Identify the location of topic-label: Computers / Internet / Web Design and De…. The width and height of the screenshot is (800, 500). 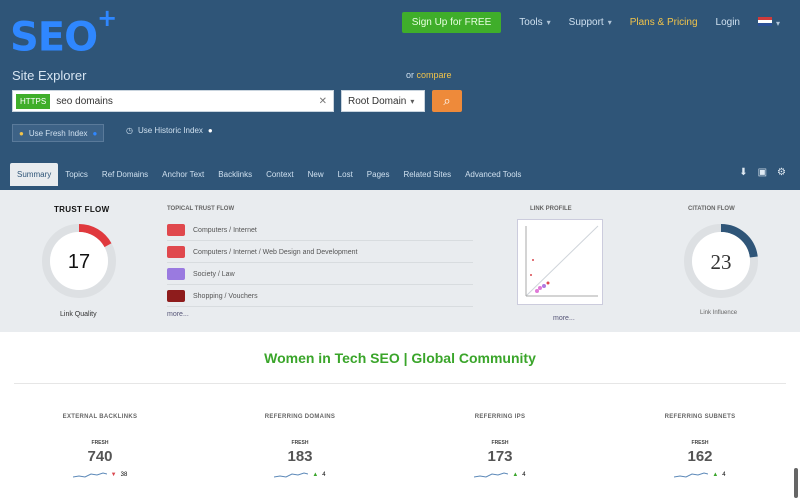
(275, 252).